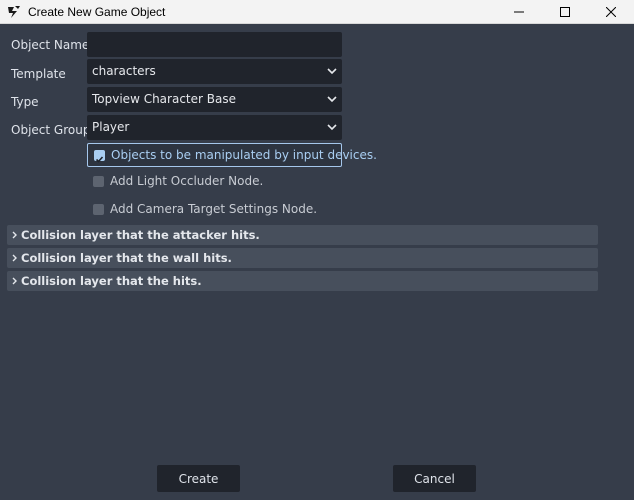  I want to click on template-row: Template characters, so click(317, 72).